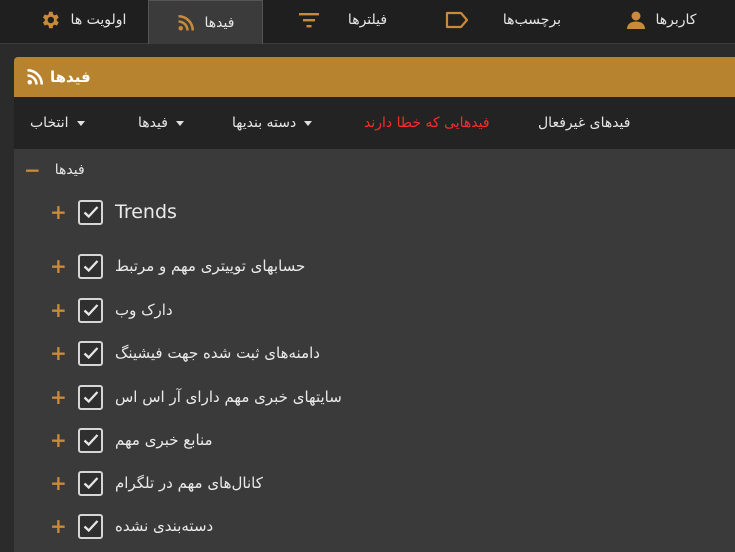  I want to click on tab-filters-label: فیلترها, so click(367, 20).